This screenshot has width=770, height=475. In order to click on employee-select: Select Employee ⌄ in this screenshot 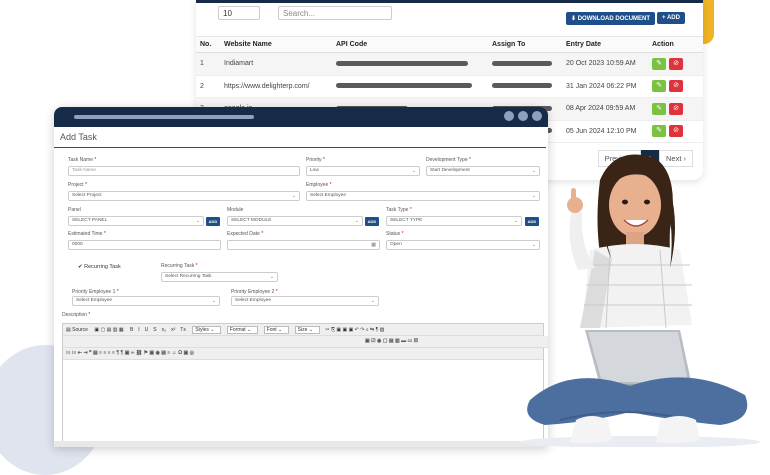, I will do `click(423, 196)`.